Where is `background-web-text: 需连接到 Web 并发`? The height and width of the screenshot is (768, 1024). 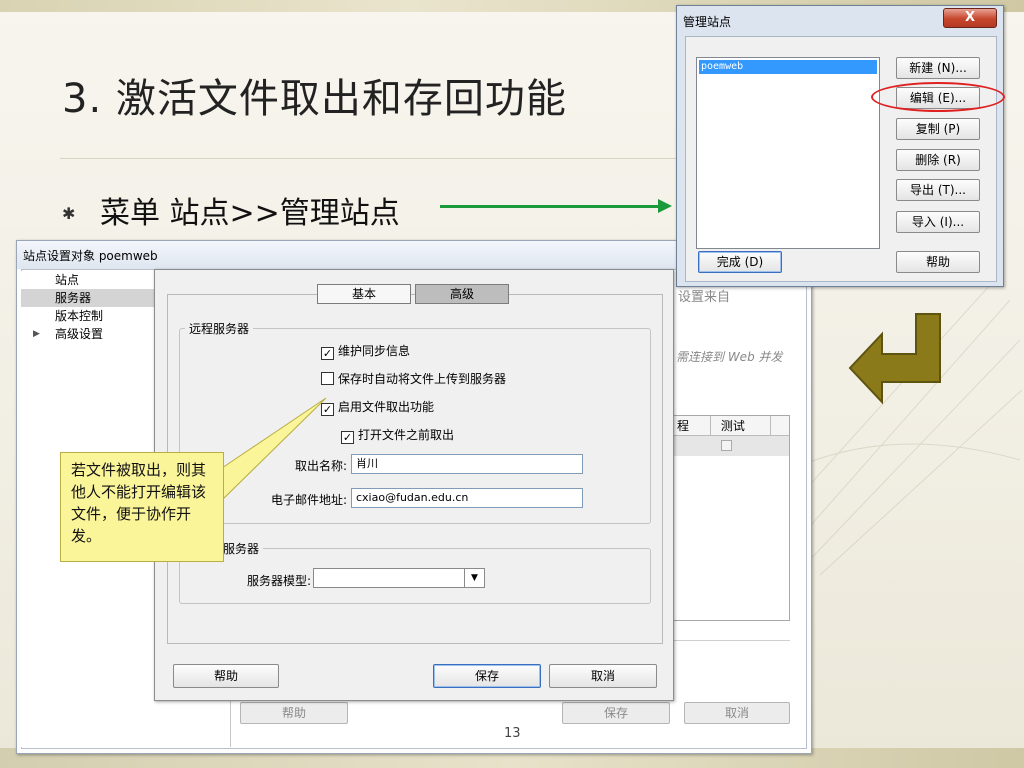 background-web-text: 需连接到 Web 并发 is located at coordinates (729, 357).